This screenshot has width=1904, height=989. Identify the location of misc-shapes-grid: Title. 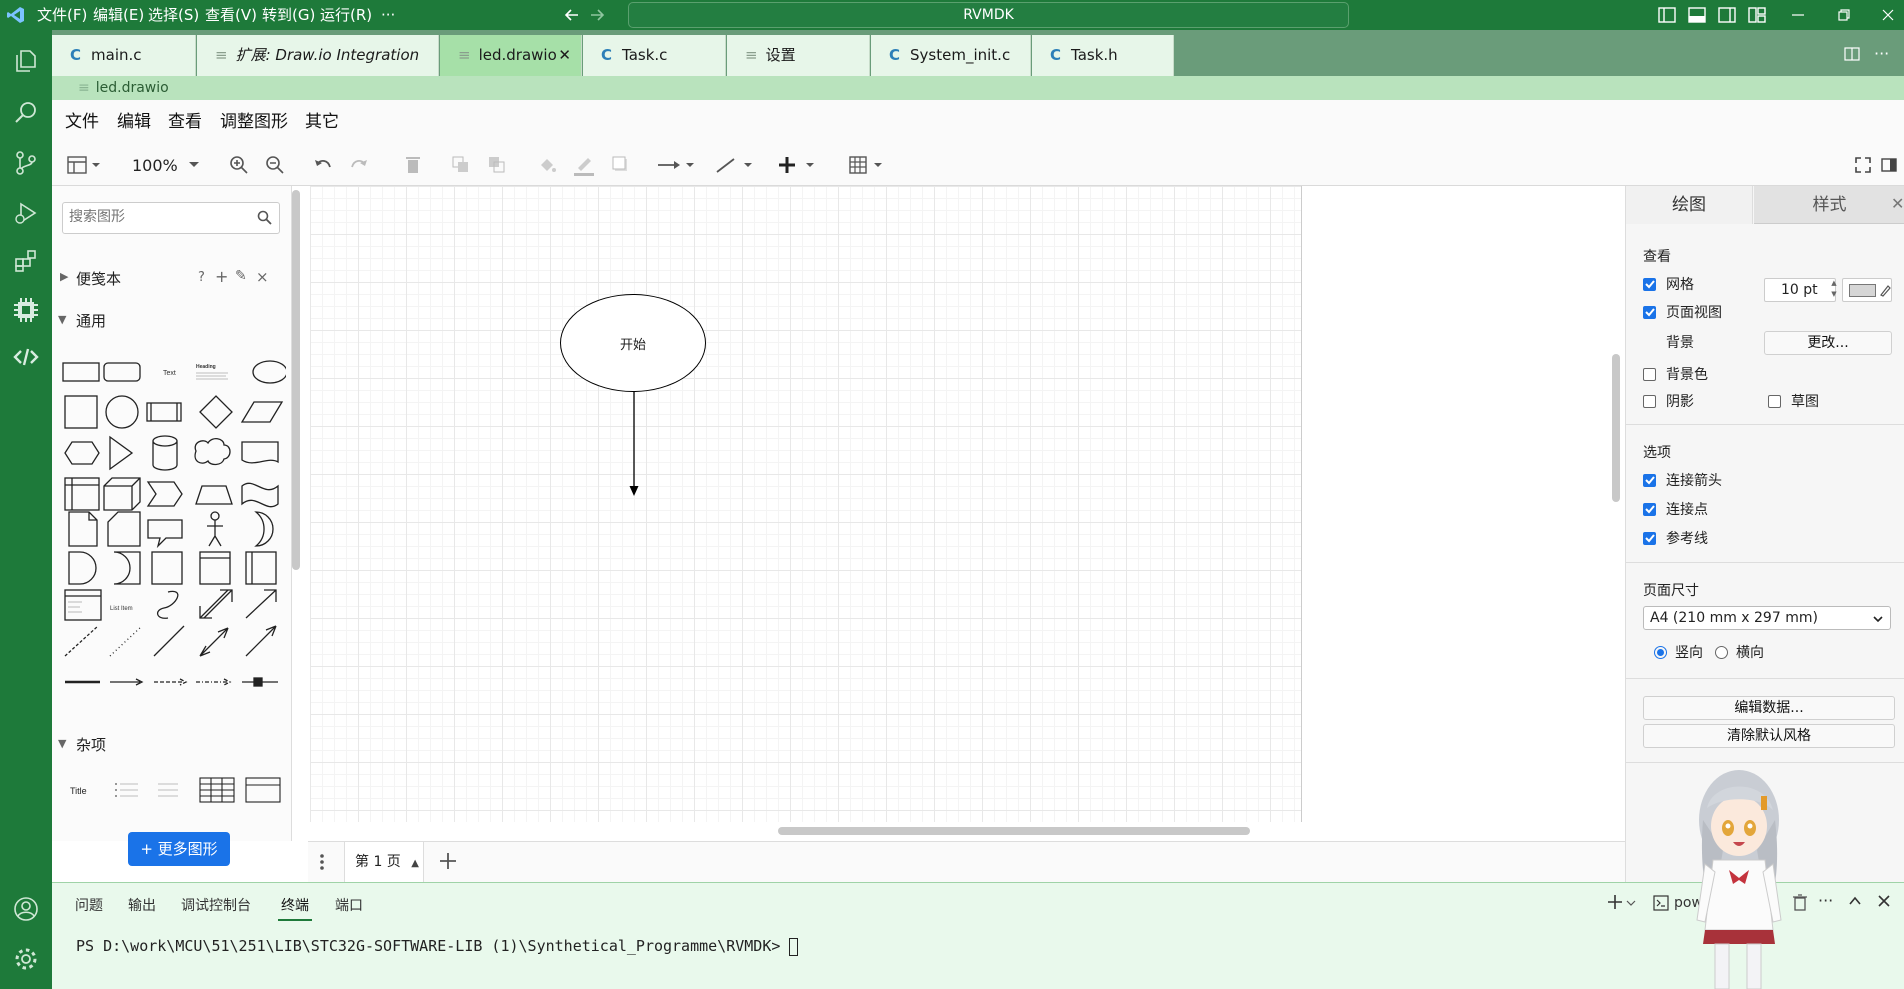
(173, 792).